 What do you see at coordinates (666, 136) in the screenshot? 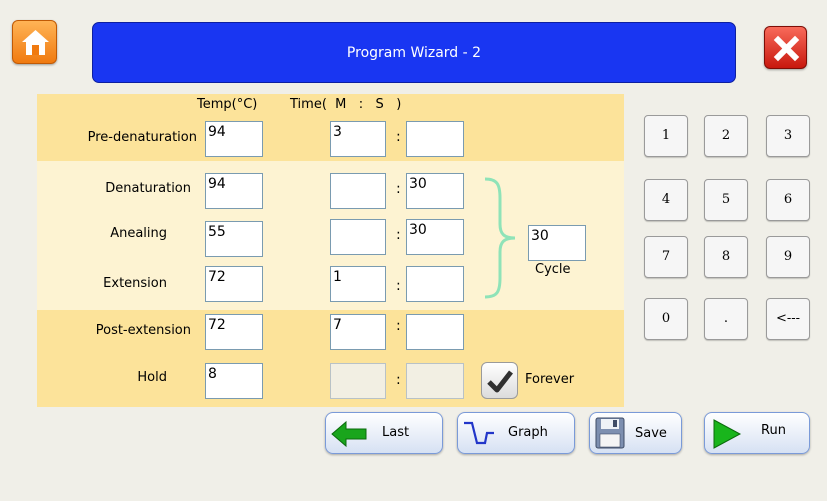
I see `keypad-key-1: 1` at bounding box center [666, 136].